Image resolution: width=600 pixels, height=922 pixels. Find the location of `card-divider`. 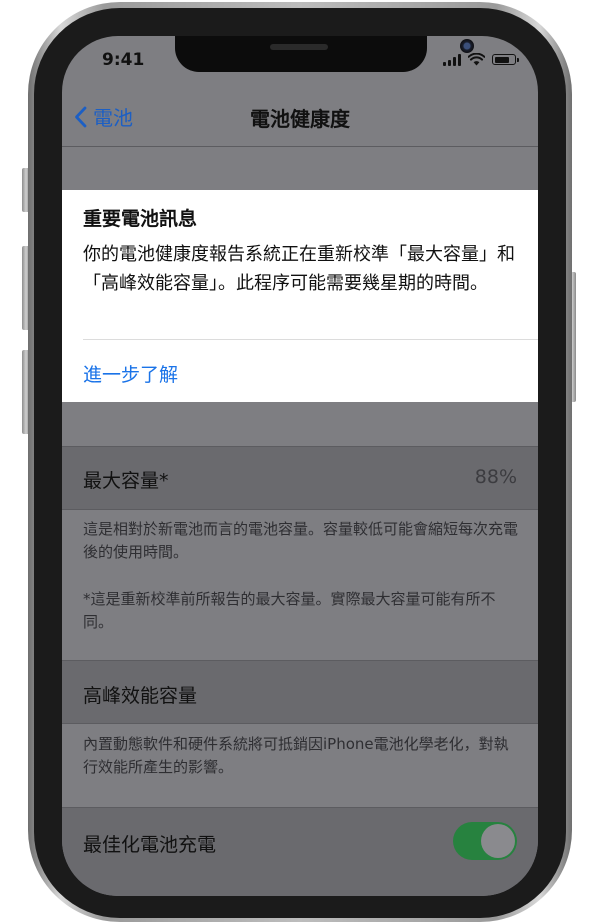

card-divider is located at coordinates (310, 339).